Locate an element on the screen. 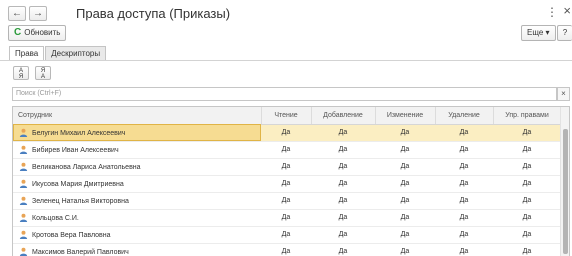 This screenshot has height=256, width=572. arrow-left-icon: ← is located at coordinates (17, 13).